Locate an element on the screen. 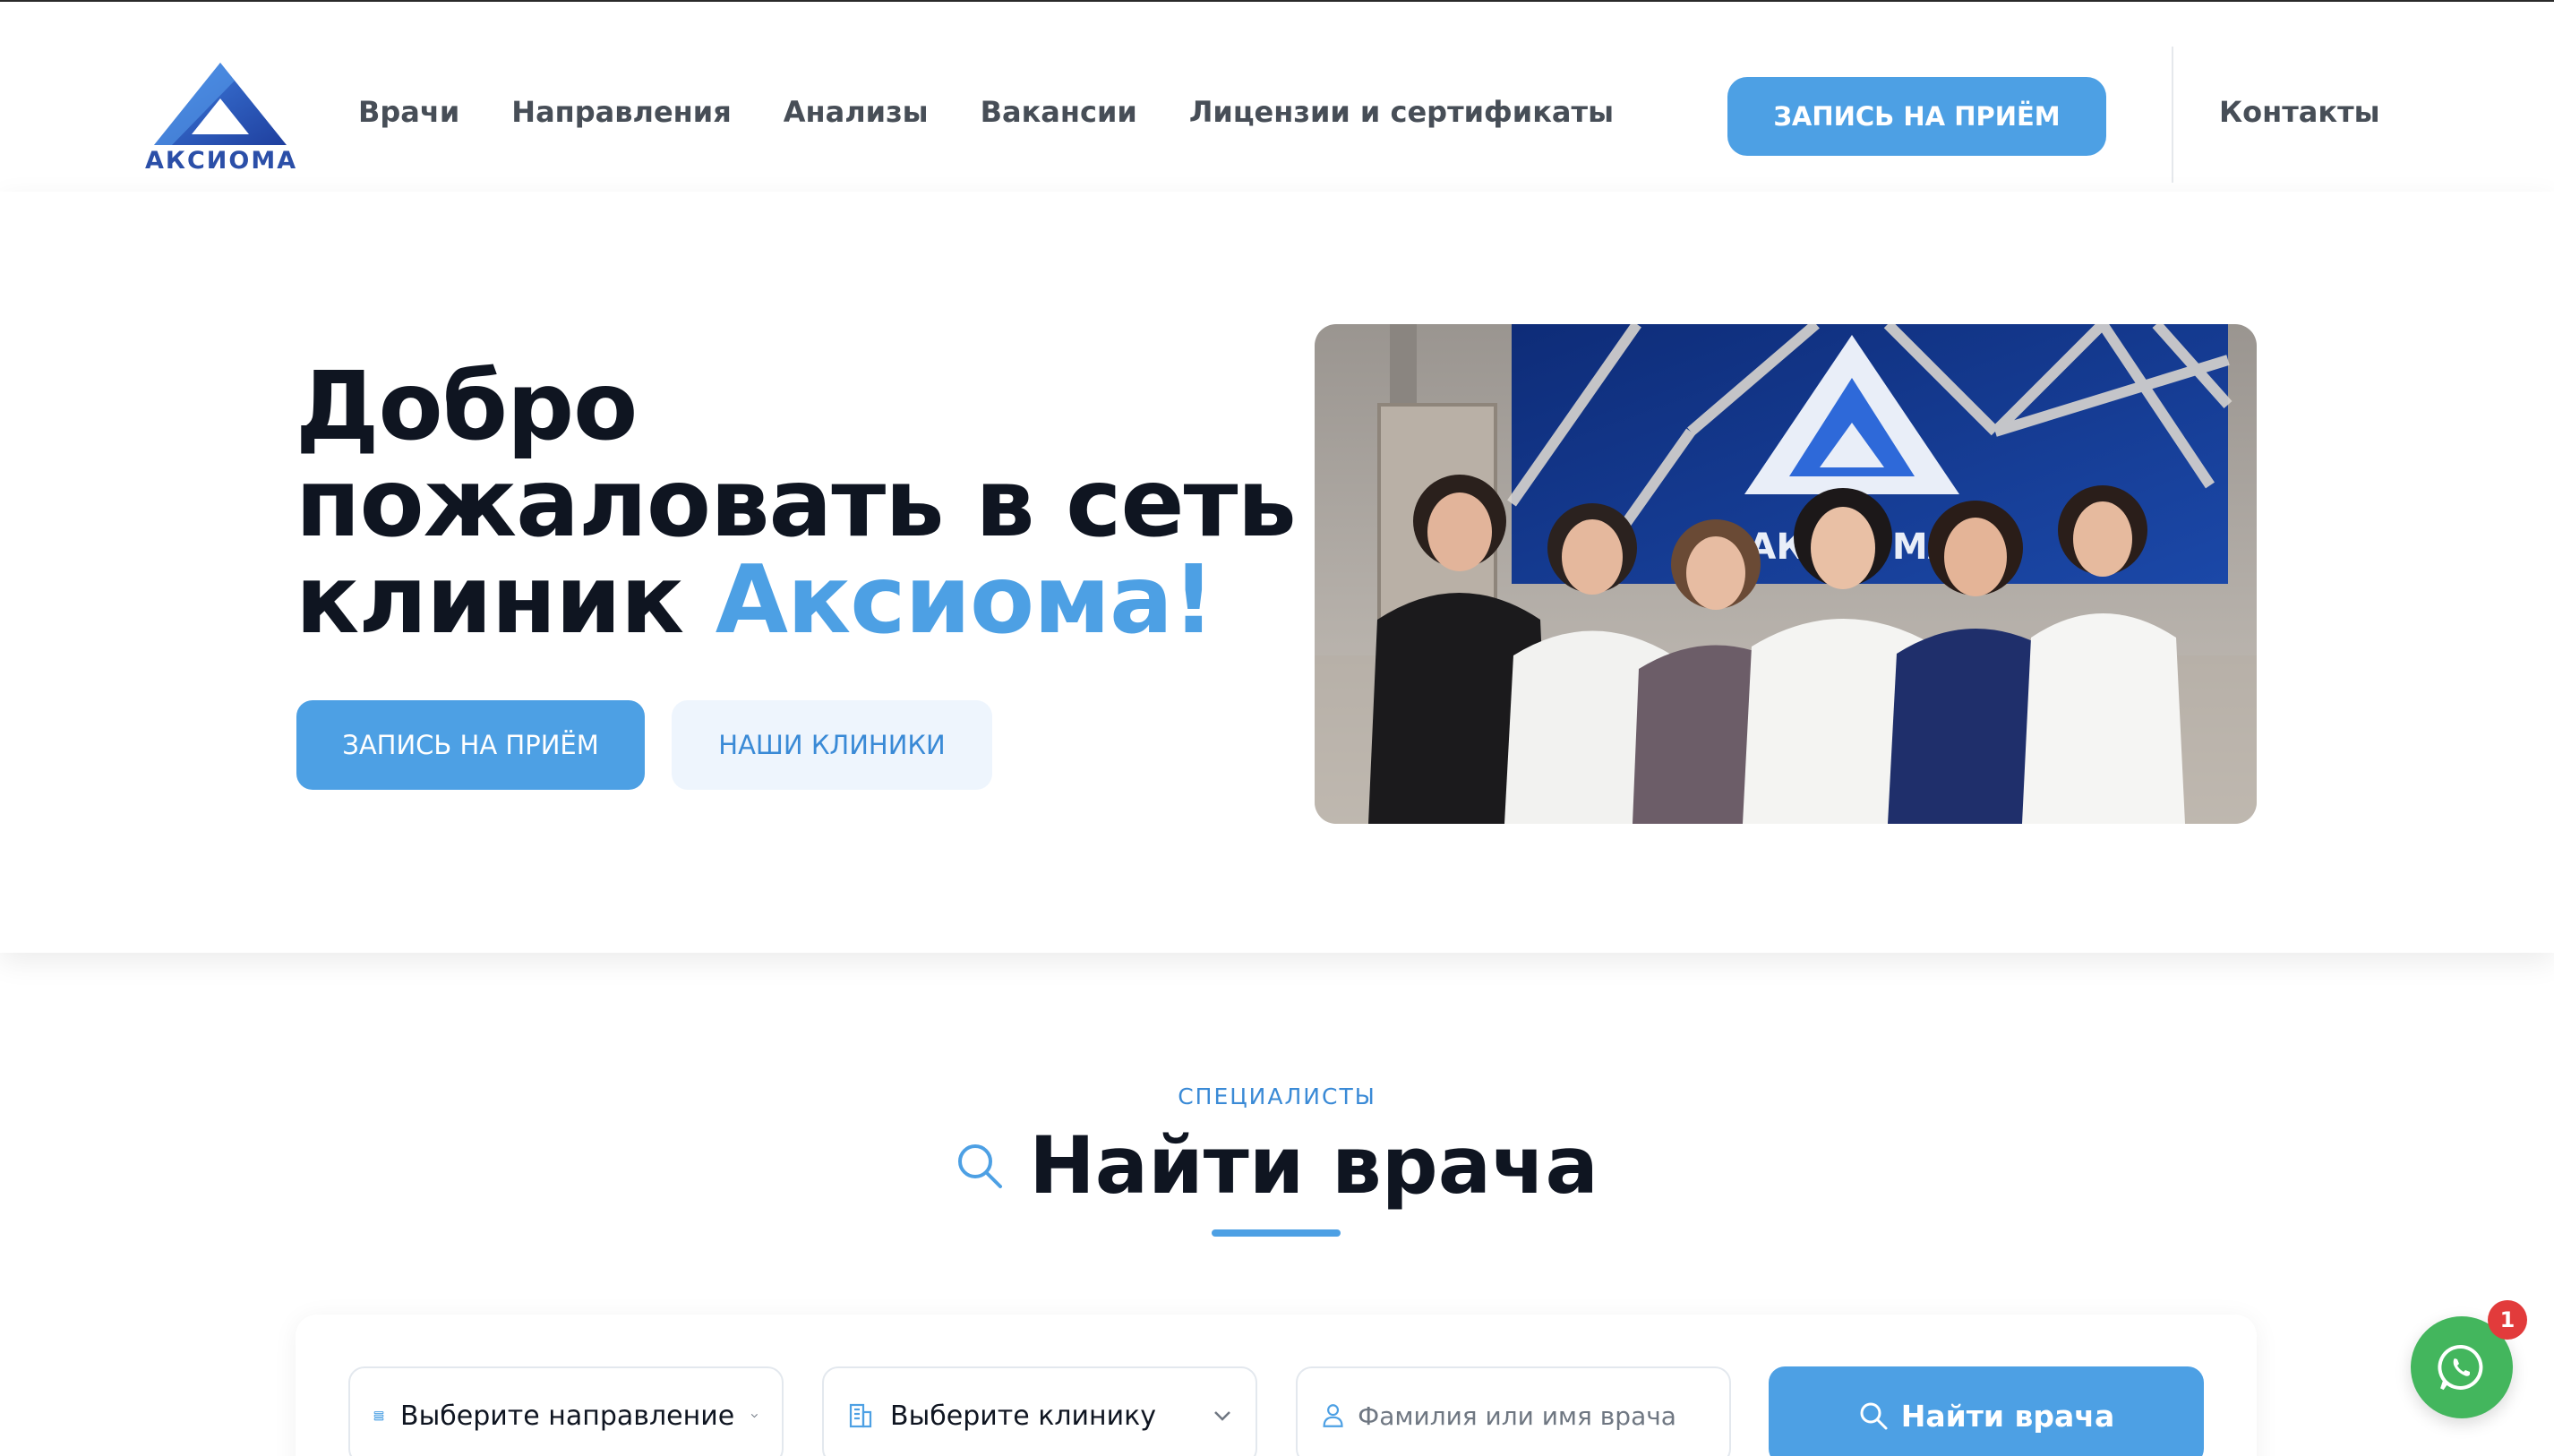  section-title-row: Найти врача is located at coordinates (1277, 1165).